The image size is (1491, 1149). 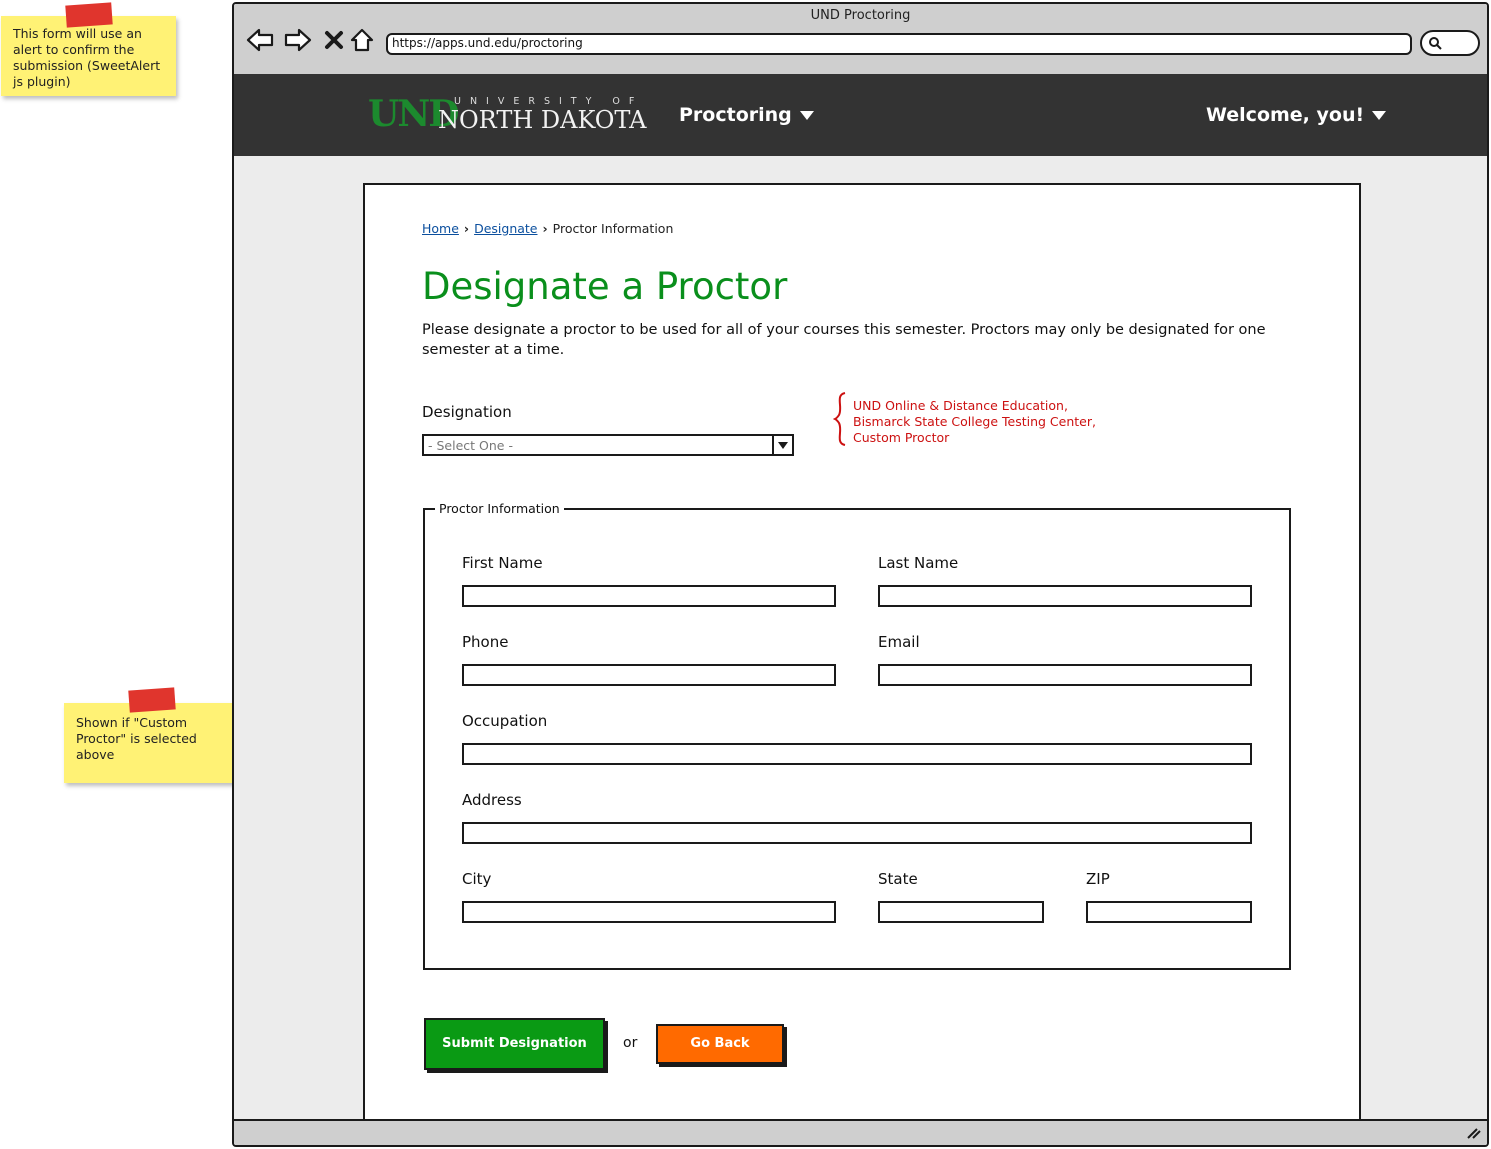 I want to click on breadcrumb-home-link: Home, so click(x=440, y=228).